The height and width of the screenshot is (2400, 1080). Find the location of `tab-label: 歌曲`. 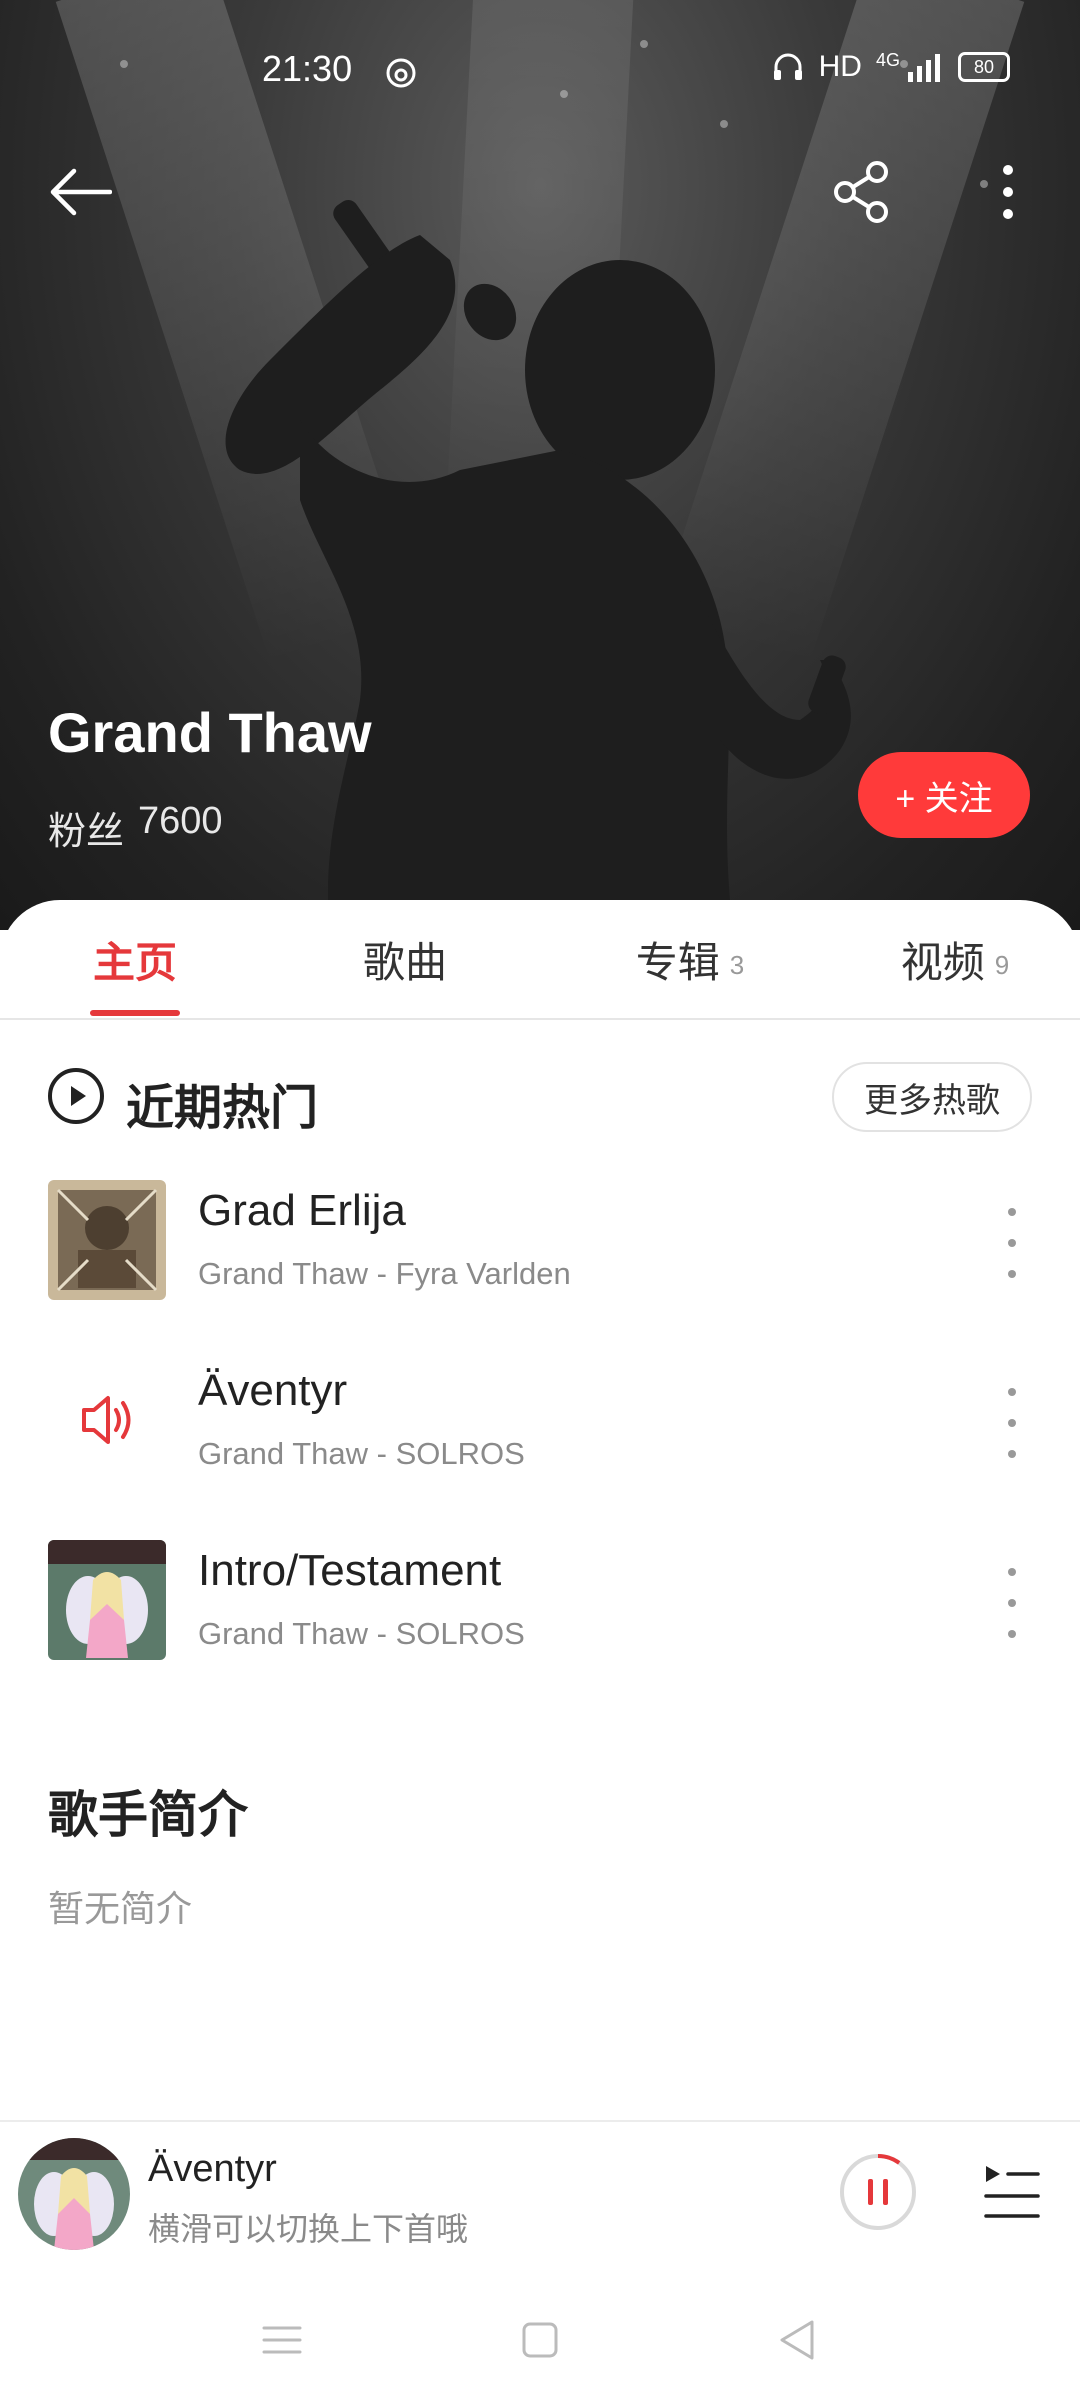

tab-label: 歌曲 is located at coordinates (404, 962).